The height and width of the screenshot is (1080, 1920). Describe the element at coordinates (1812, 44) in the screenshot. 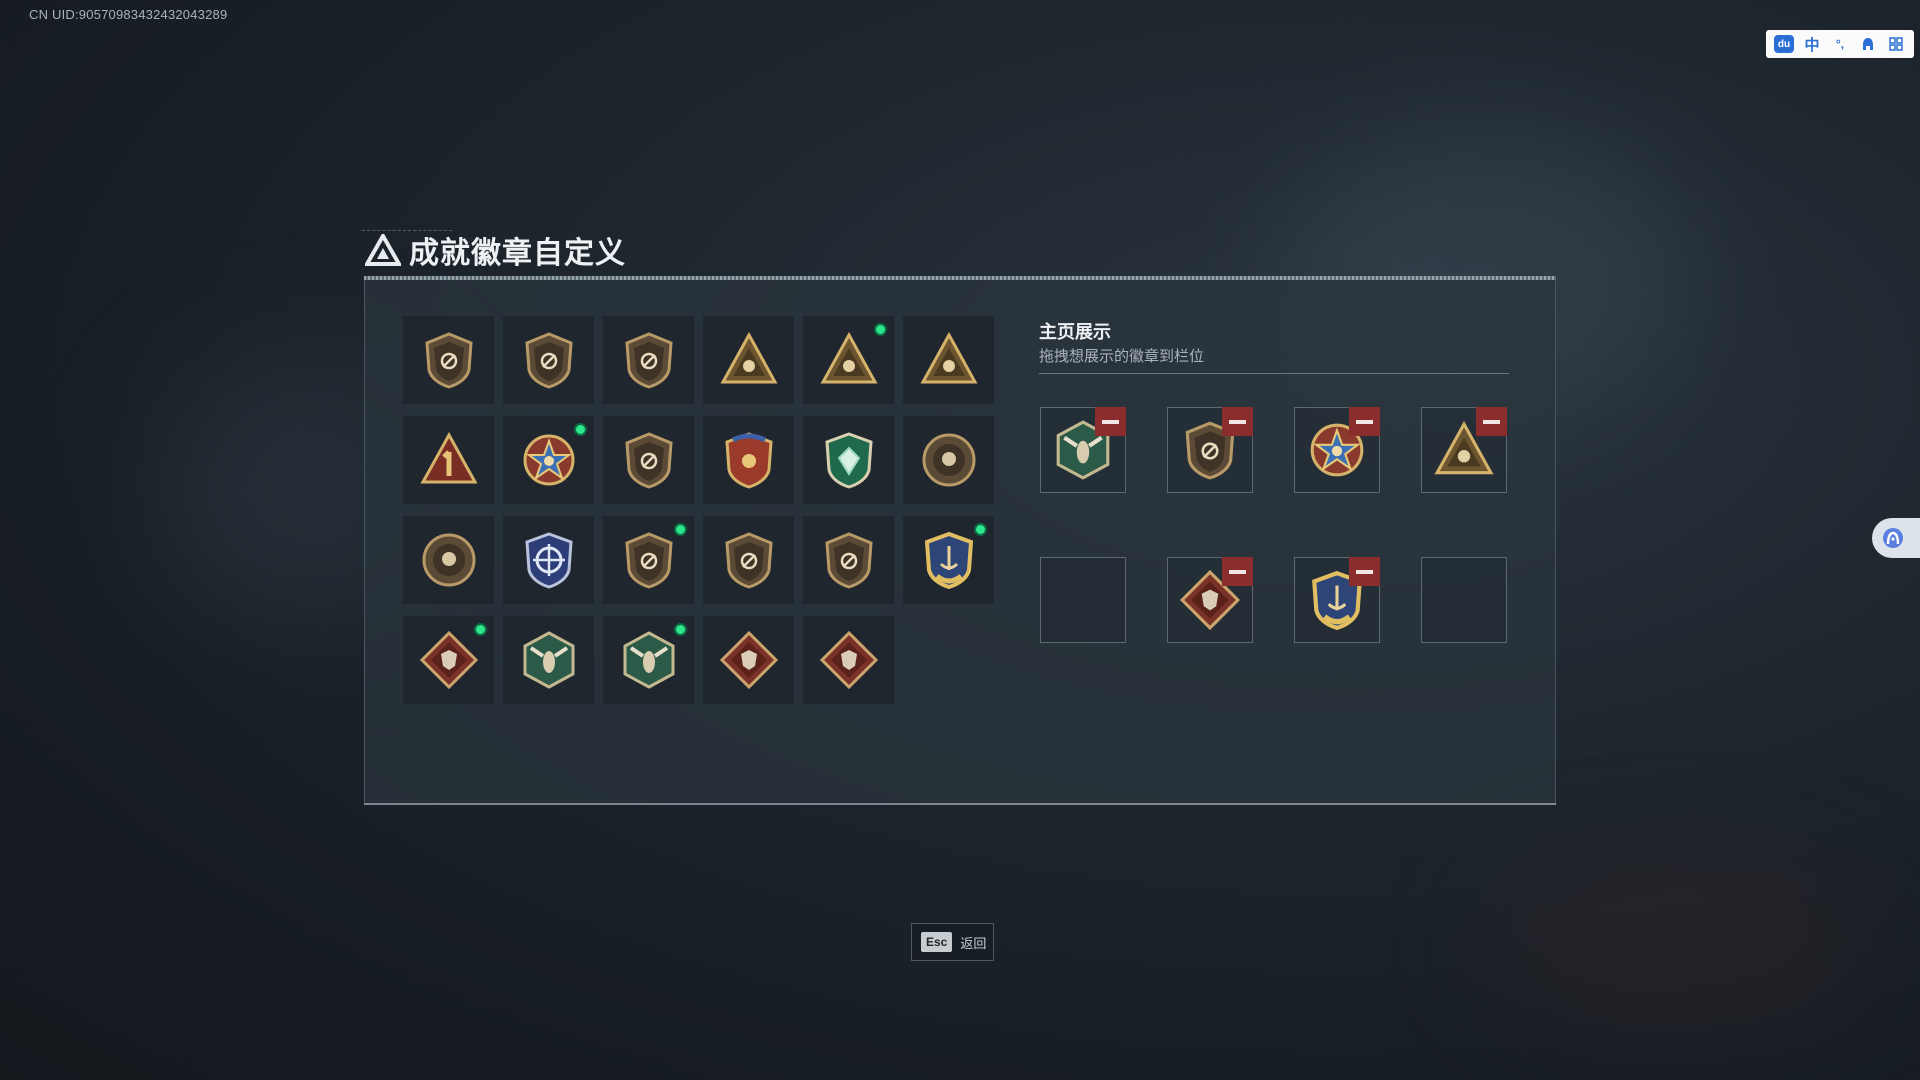

I see `lang-indicator: 中` at that location.